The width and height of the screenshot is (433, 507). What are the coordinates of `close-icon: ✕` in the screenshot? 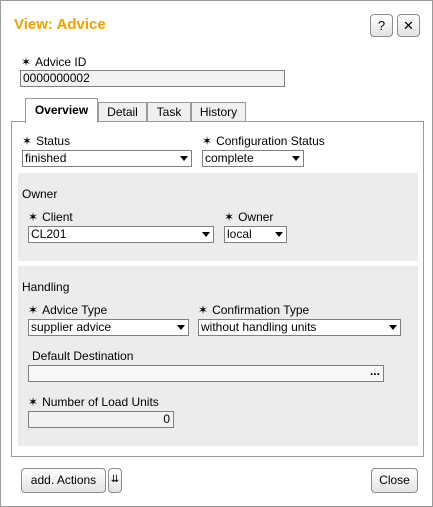 It's located at (408, 25).